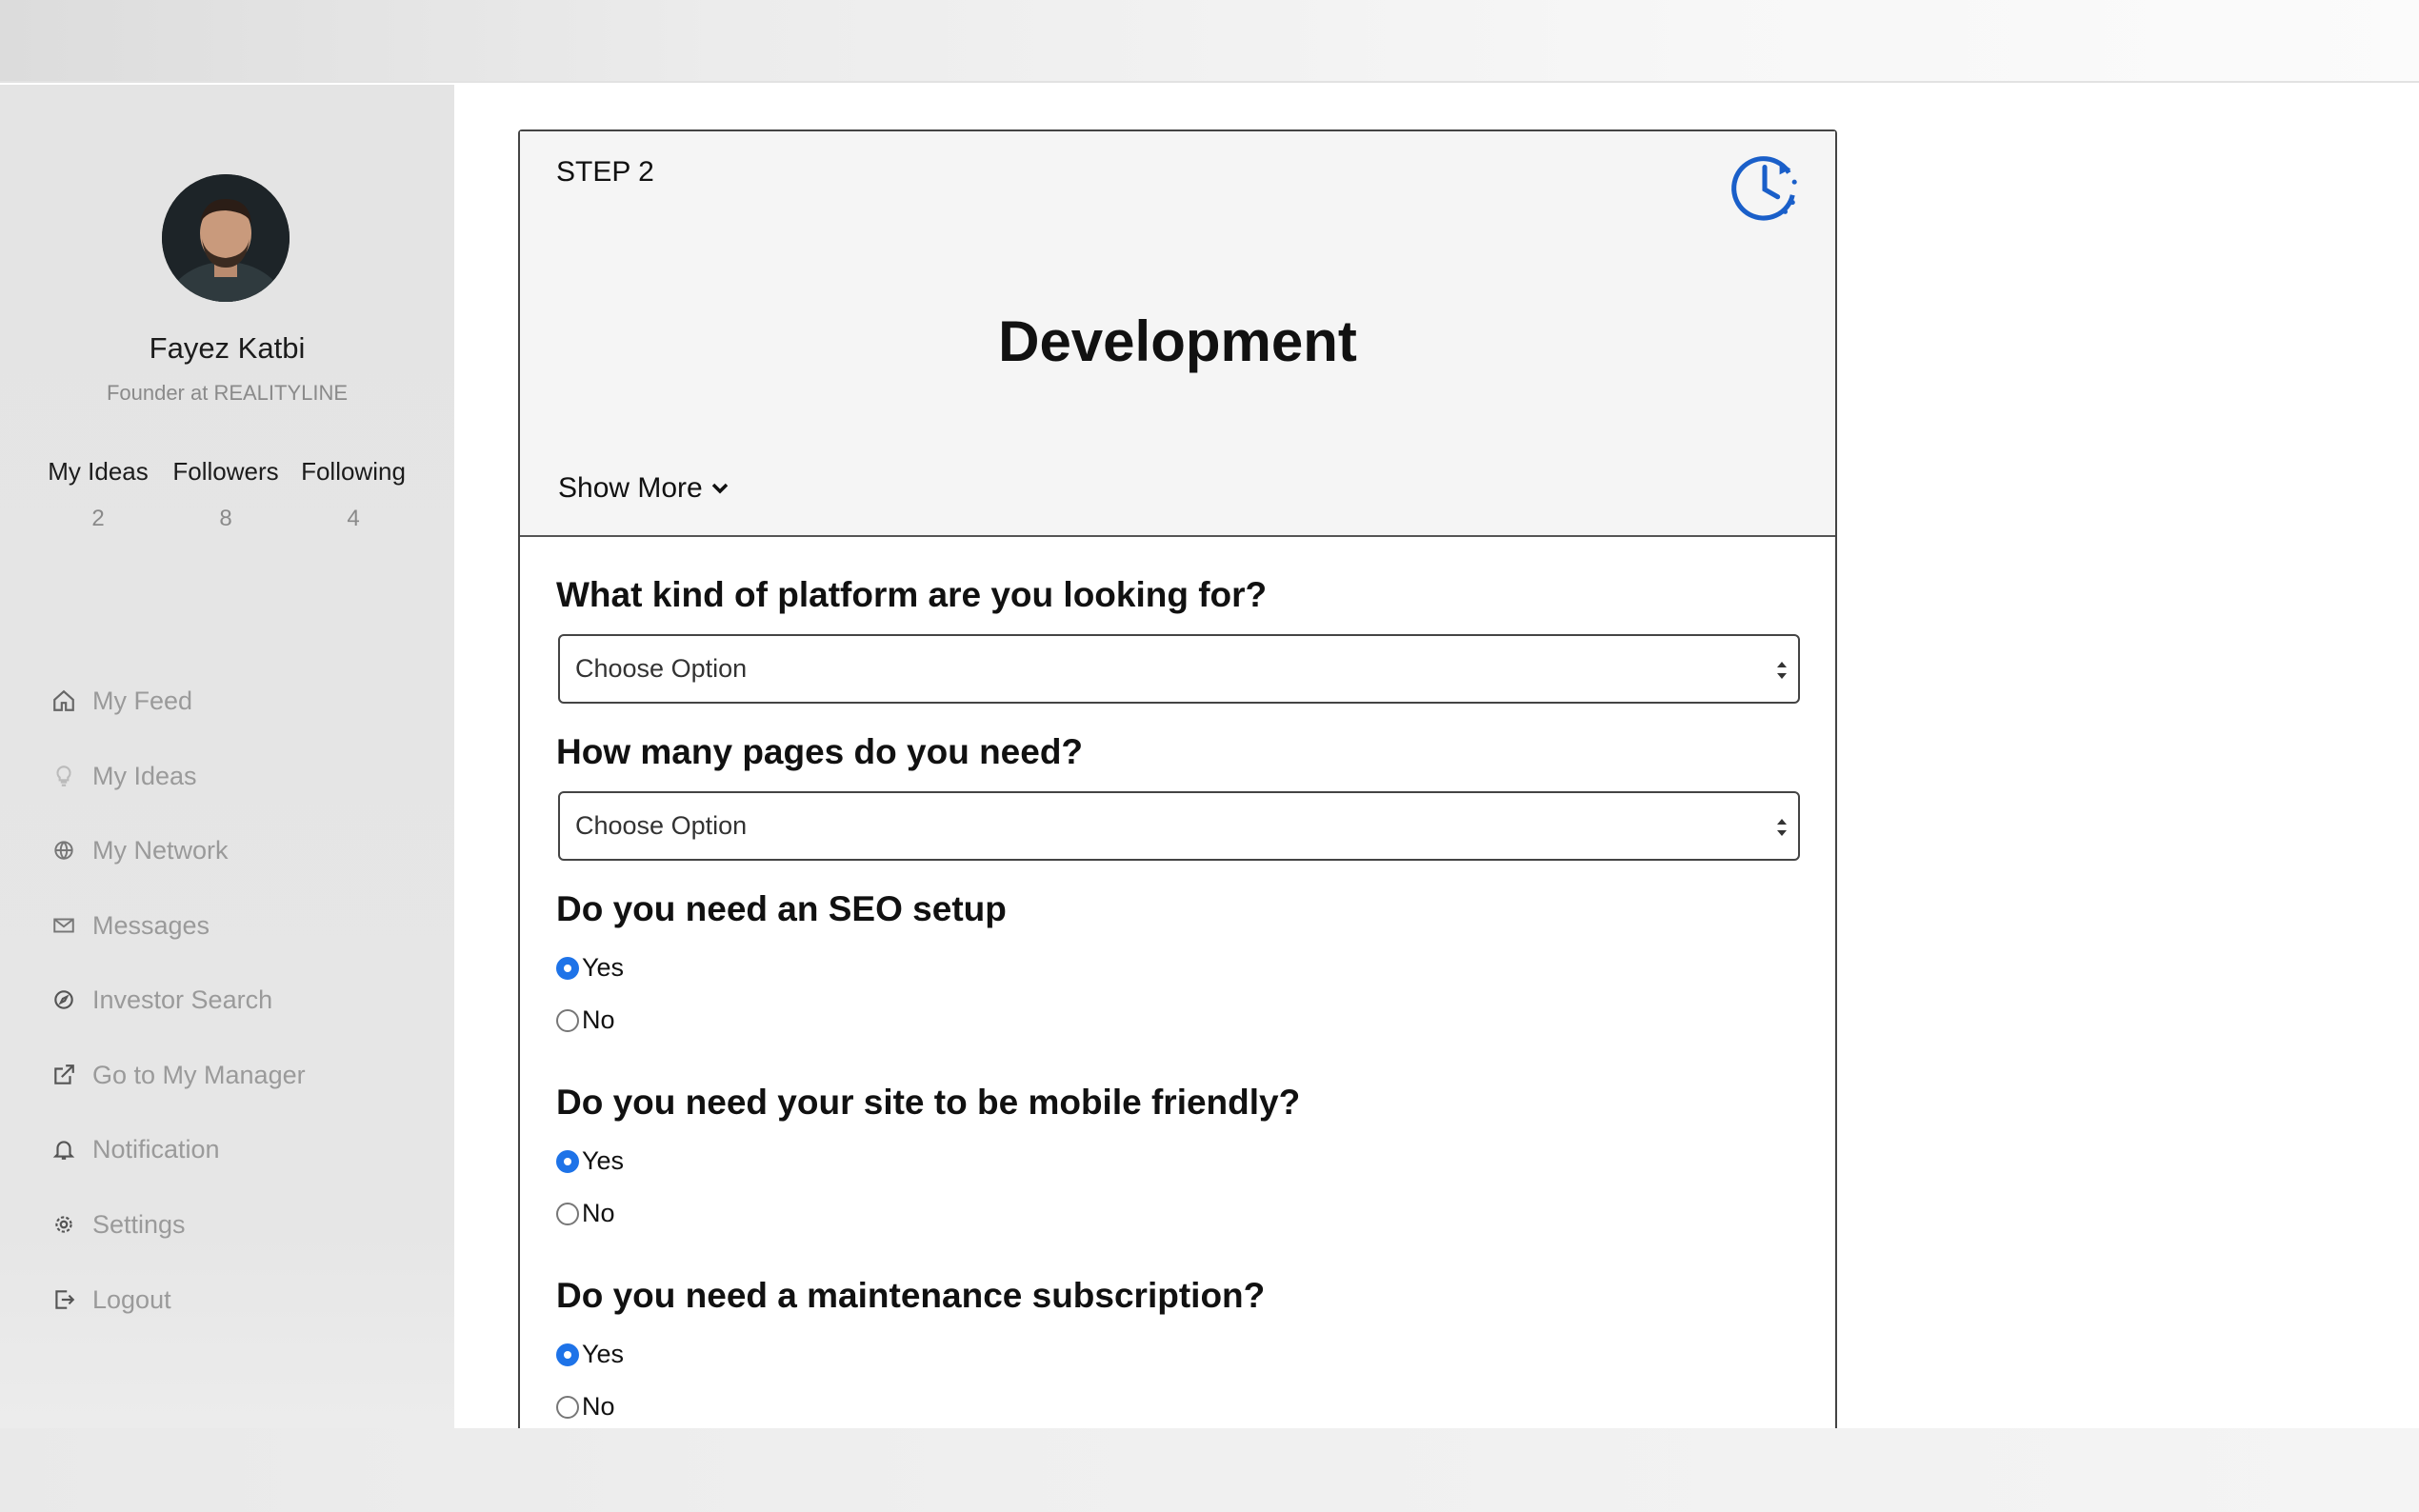 The image size is (2419, 1512). What do you see at coordinates (139, 1224) in the screenshot?
I see `sidebar-item-label: Settings` at bounding box center [139, 1224].